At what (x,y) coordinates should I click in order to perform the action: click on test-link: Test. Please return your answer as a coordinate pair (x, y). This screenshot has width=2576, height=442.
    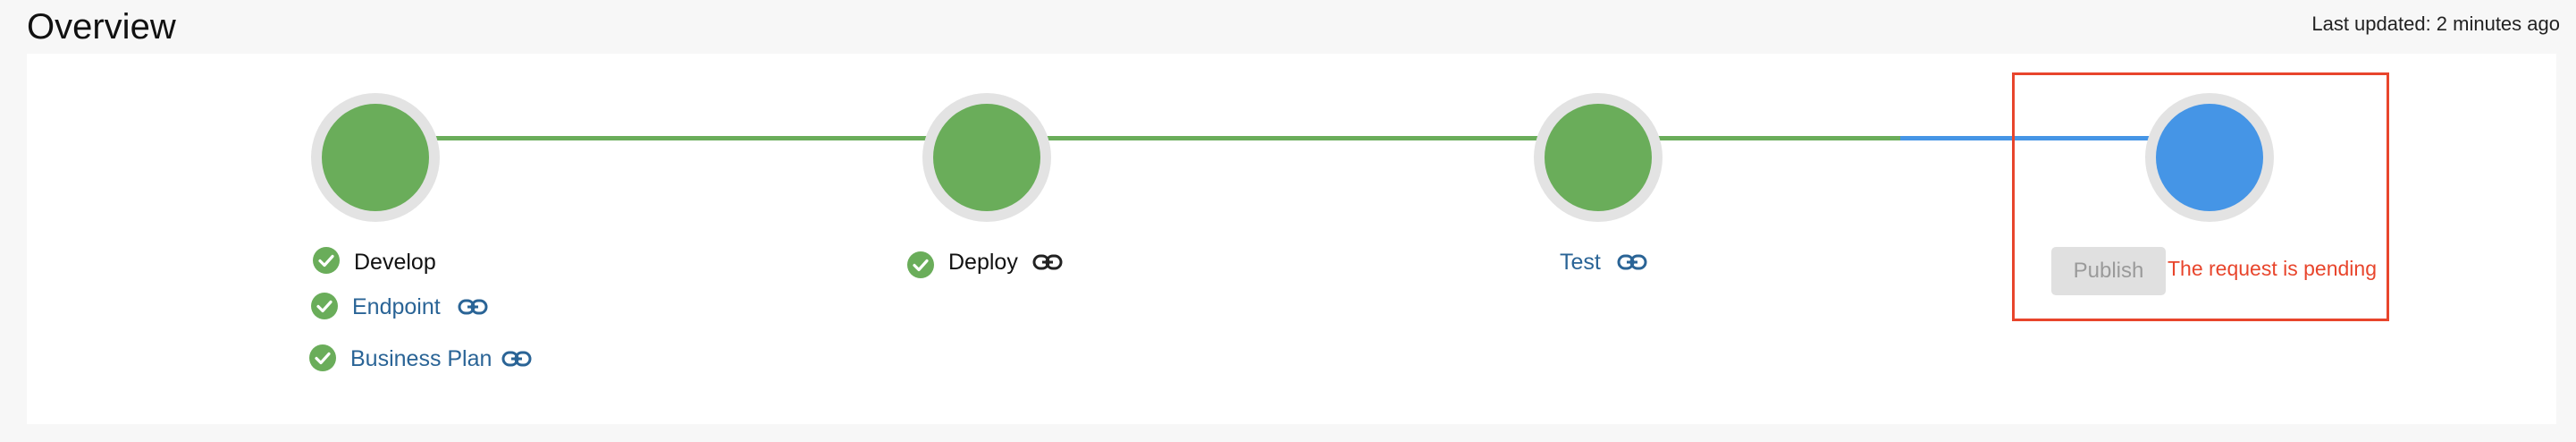
    Looking at the image, I should click on (1581, 262).